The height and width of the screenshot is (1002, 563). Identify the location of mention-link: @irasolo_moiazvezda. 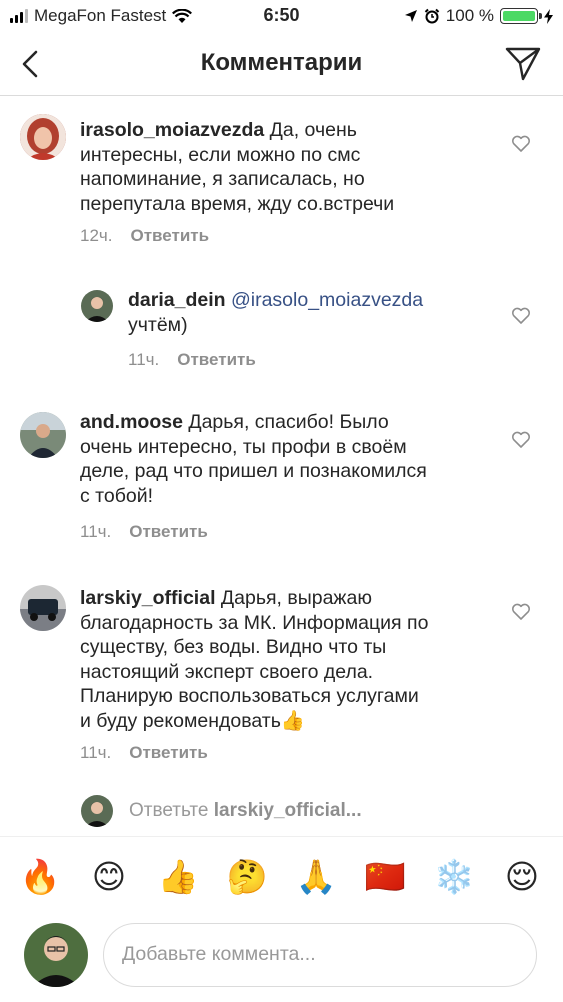
(327, 300).